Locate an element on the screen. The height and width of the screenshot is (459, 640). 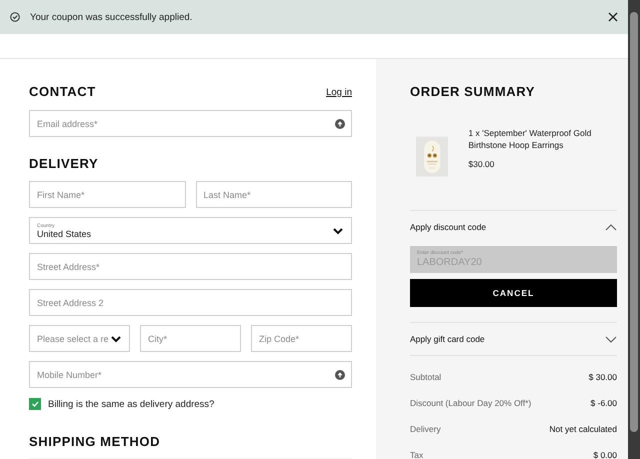
total-label: Tax is located at coordinates (417, 454).